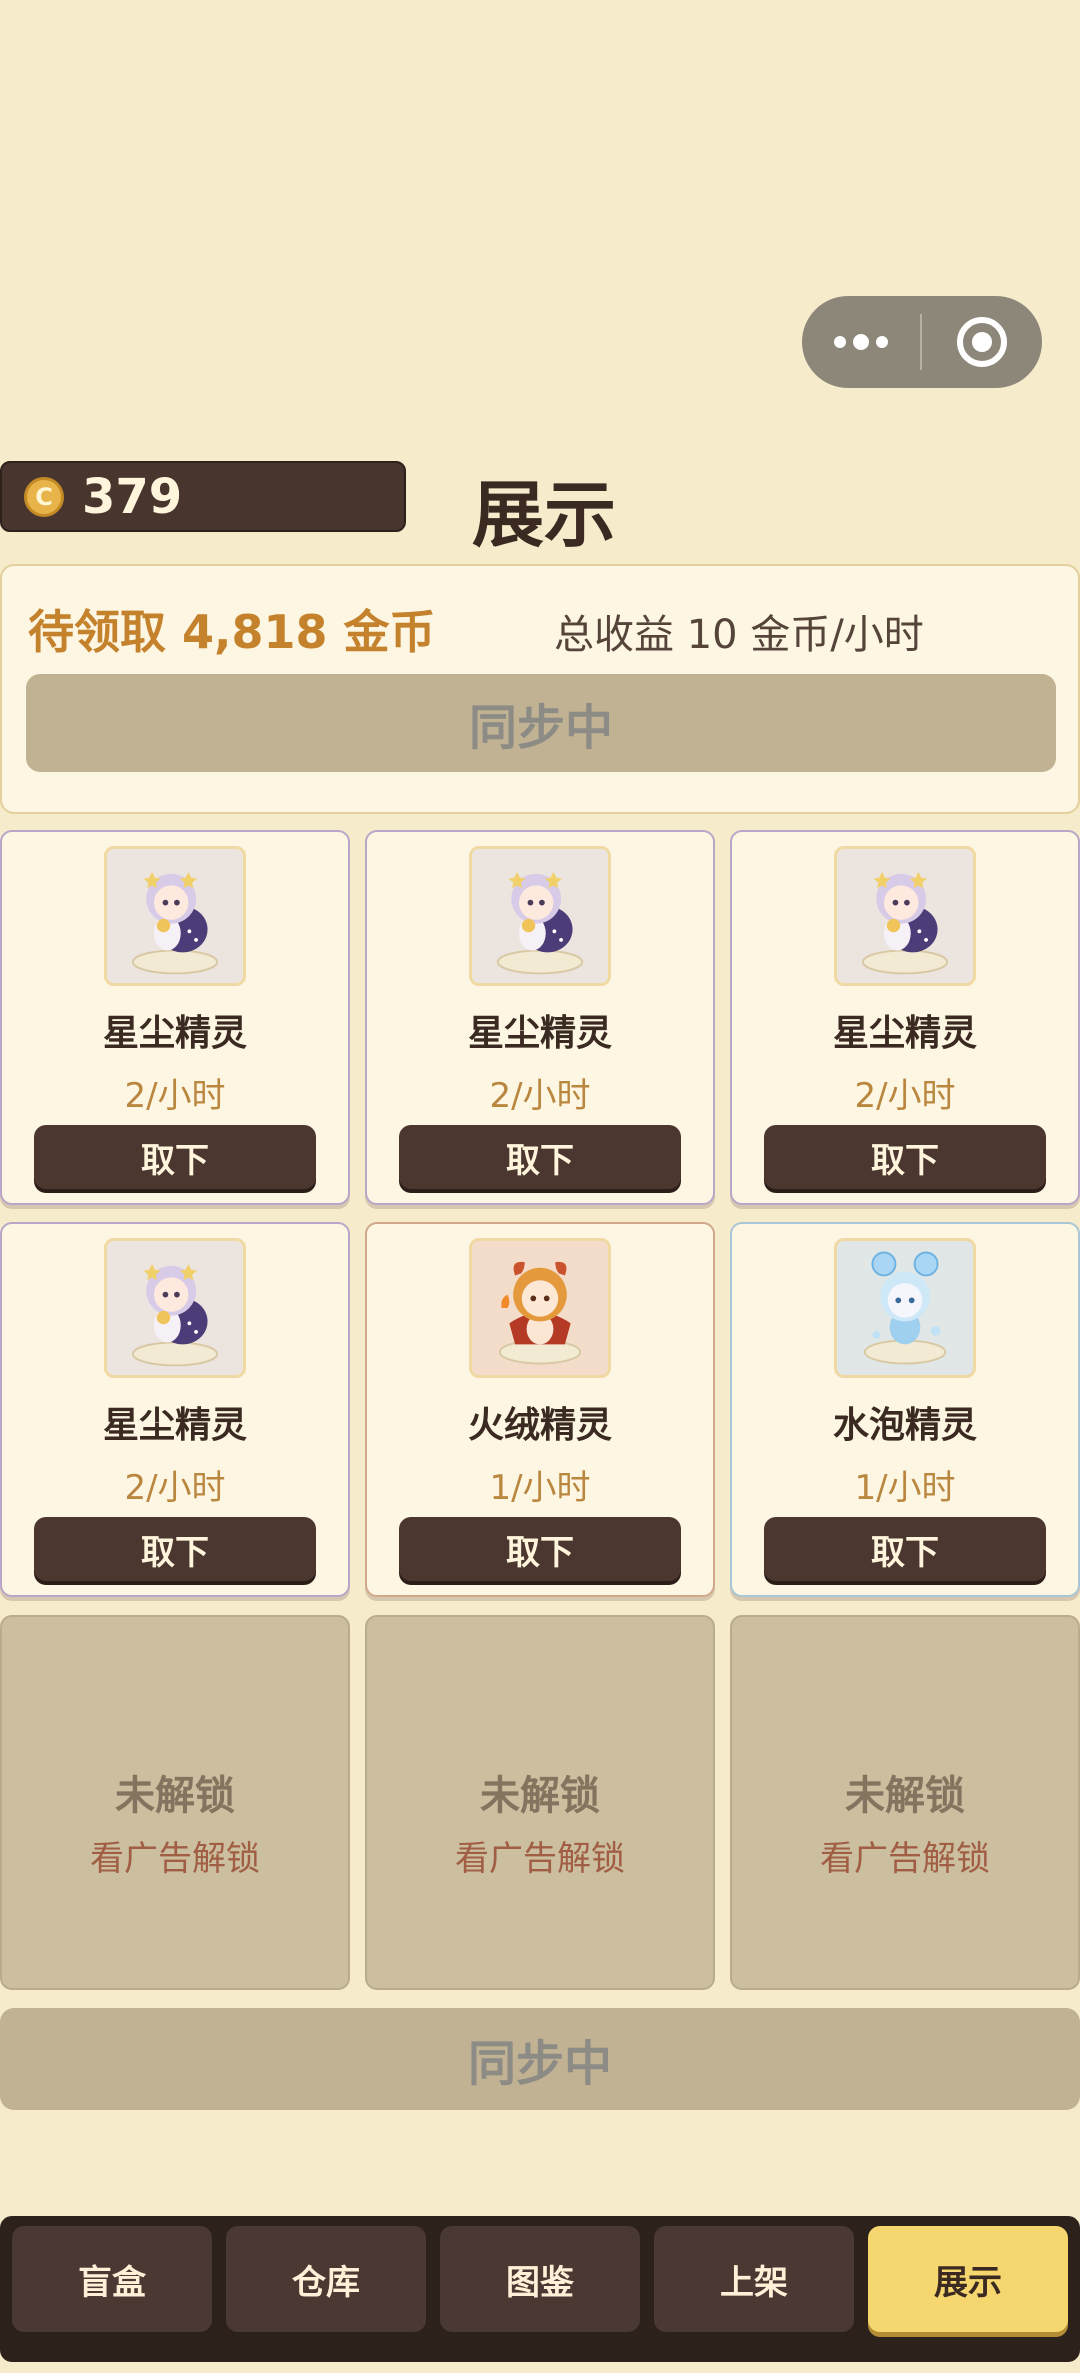  What do you see at coordinates (232, 632) in the screenshot?
I see `pending-coins: 待领取 4,818 金币` at bounding box center [232, 632].